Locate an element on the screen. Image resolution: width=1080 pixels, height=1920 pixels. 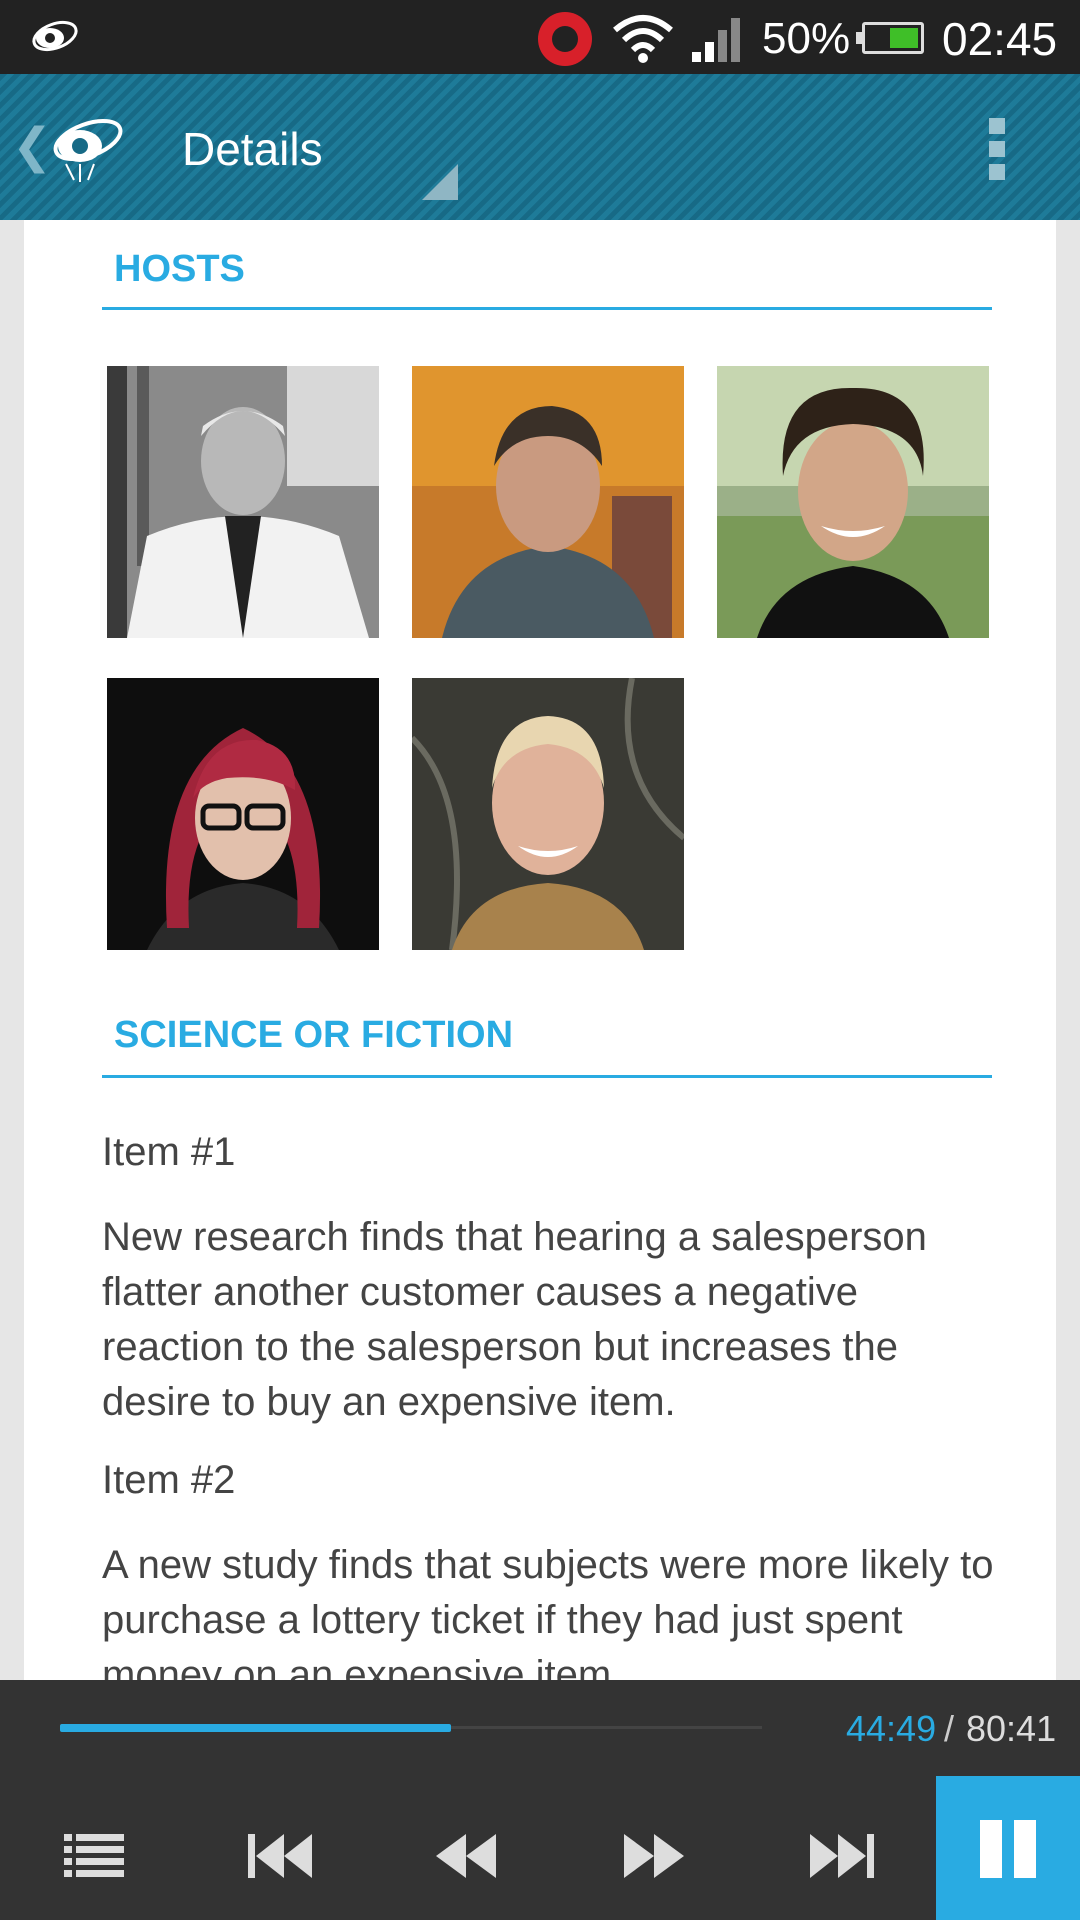
battery-percentage: 50% is located at coordinates (806, 38).